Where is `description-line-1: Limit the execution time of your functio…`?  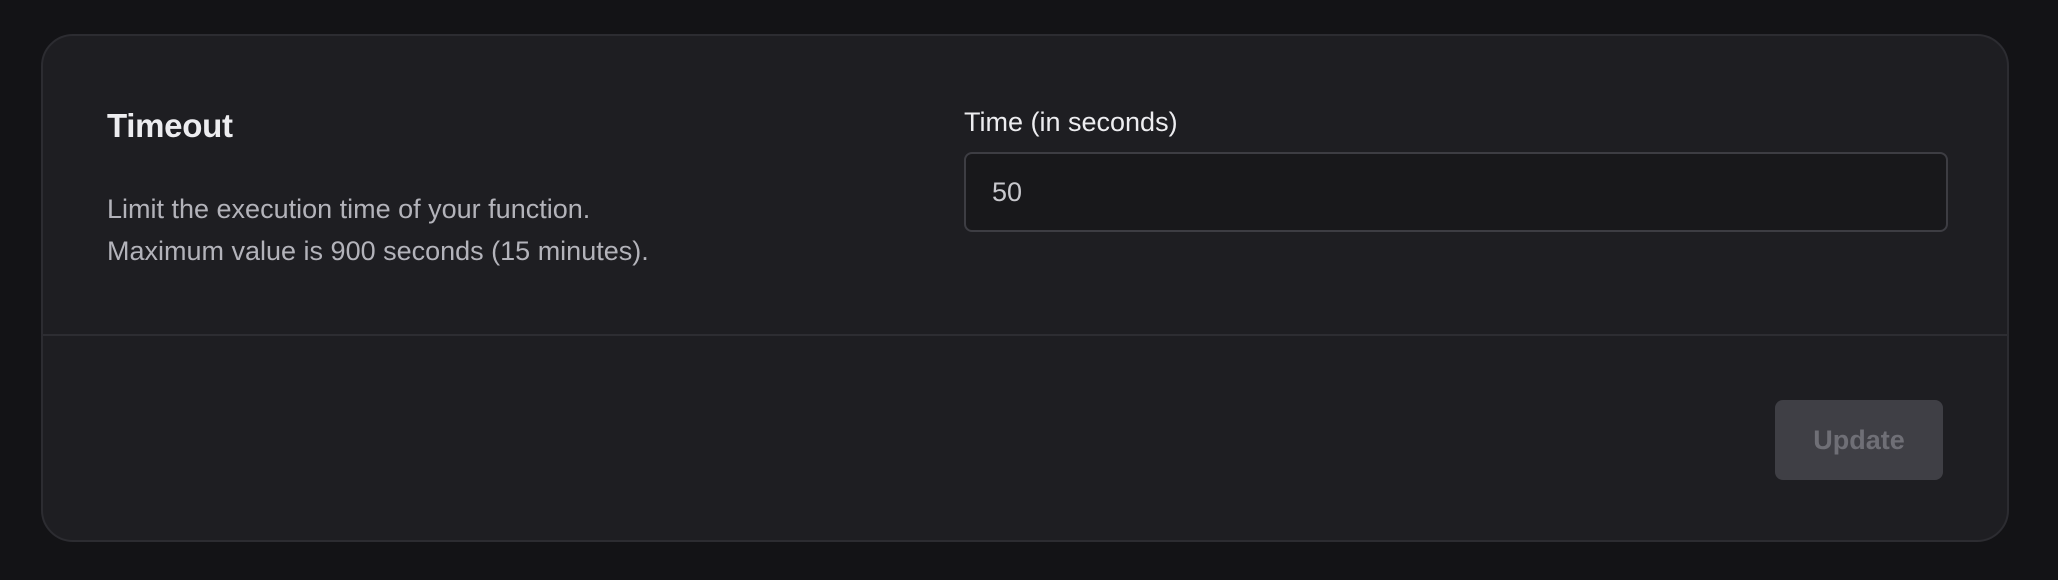 description-line-1: Limit the execution time of your functio… is located at coordinates (349, 209).